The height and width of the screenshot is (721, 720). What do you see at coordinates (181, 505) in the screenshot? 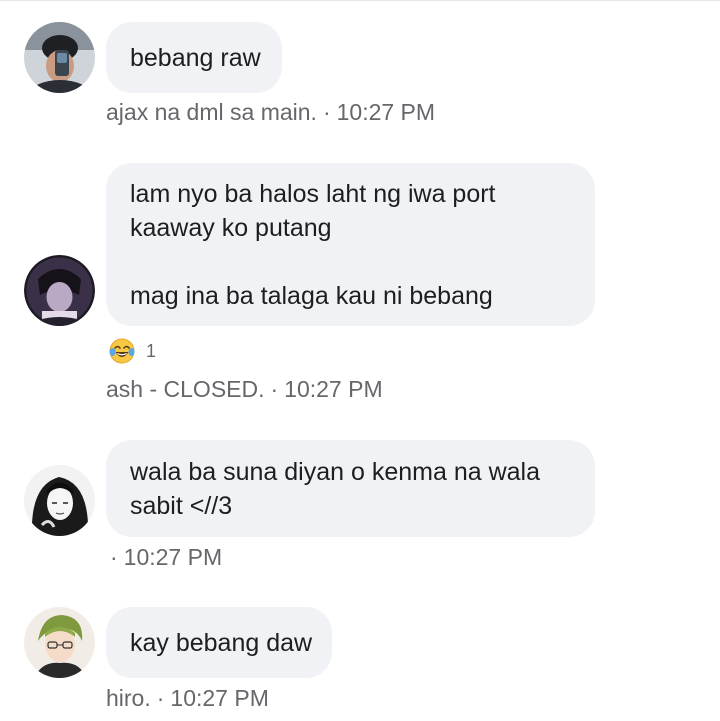
I see `message-text-line: sabit <//3` at bounding box center [181, 505].